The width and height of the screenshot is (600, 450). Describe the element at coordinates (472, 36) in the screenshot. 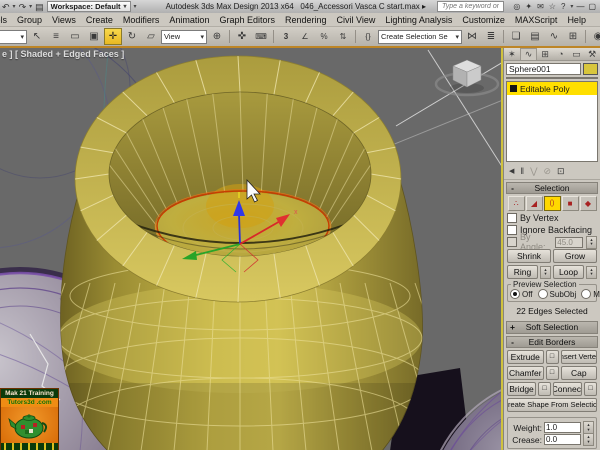

I see `mirror-icon: ⋈` at that location.